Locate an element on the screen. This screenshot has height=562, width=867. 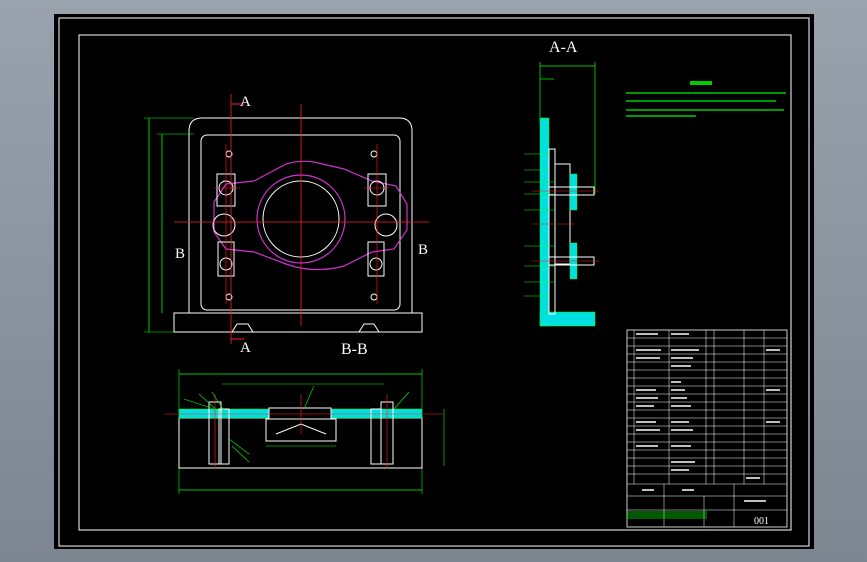
section-label-aa: A-A is located at coordinates (563, 47).